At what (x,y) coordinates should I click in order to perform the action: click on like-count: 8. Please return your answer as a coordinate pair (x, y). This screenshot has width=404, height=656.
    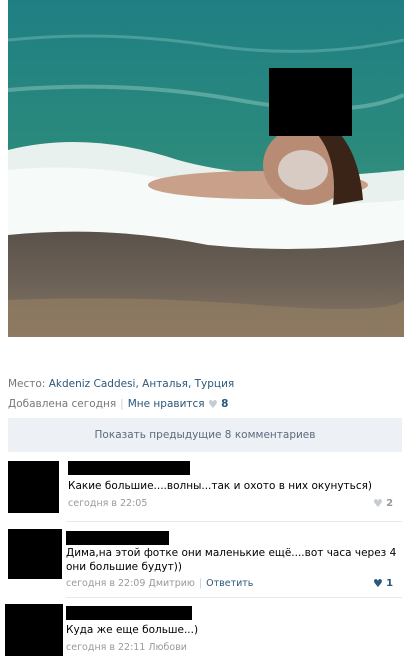
    Looking at the image, I should click on (225, 404).